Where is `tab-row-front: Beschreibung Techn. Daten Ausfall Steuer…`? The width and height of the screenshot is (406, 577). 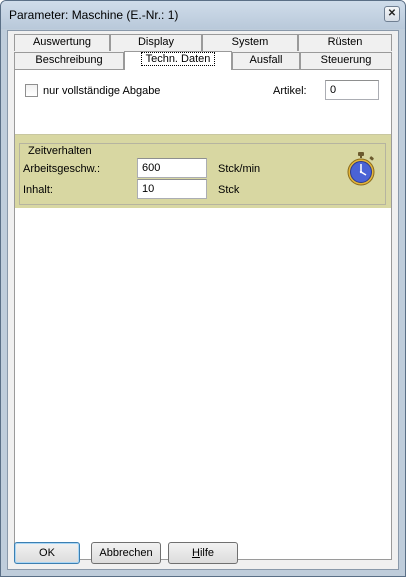 tab-row-front: Beschreibung Techn. Daten Ausfall Steuer… is located at coordinates (203, 60).